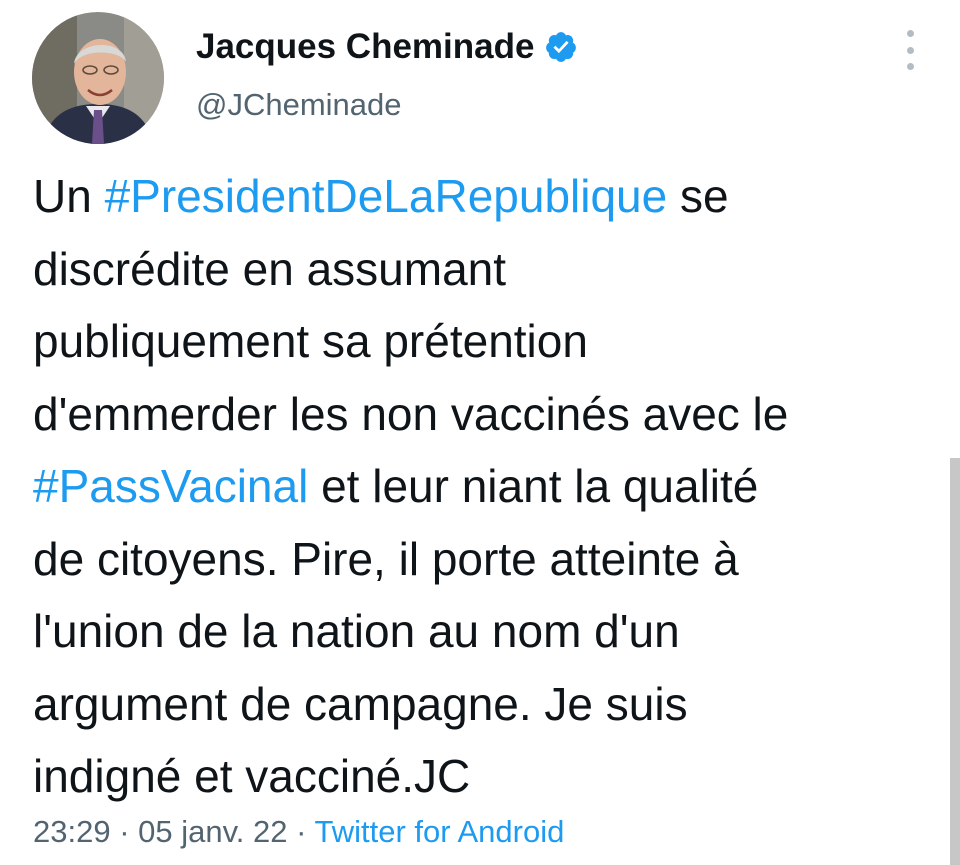  I want to click on tweet-time: 23:29, so click(72, 831).